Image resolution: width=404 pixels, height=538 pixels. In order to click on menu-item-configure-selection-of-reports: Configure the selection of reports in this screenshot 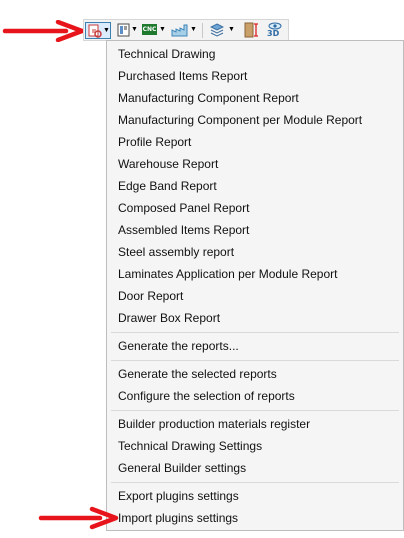, I will do `click(206, 396)`.